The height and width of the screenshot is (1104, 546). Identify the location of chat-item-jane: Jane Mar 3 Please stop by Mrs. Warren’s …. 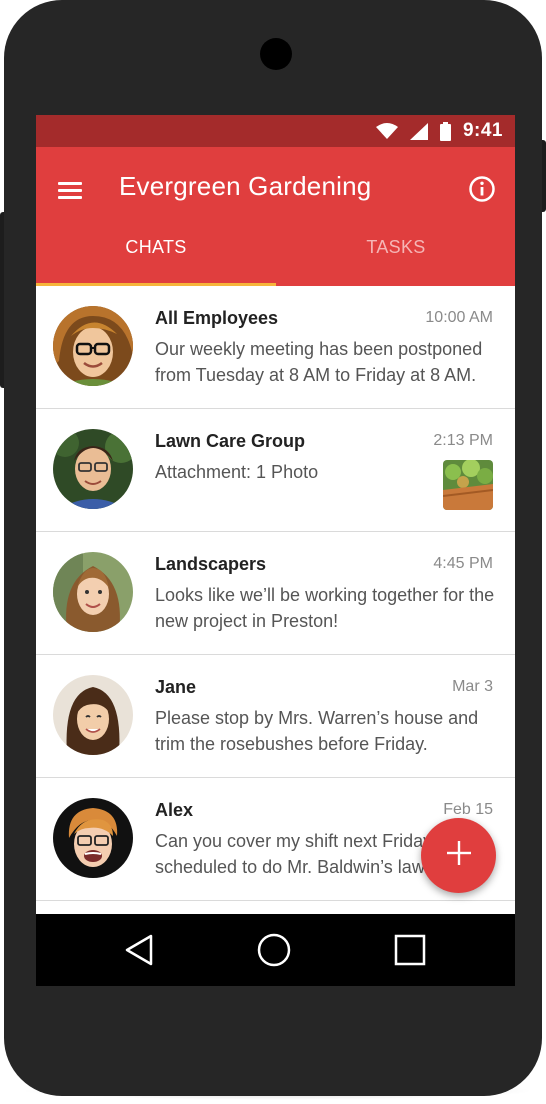
(275, 716).